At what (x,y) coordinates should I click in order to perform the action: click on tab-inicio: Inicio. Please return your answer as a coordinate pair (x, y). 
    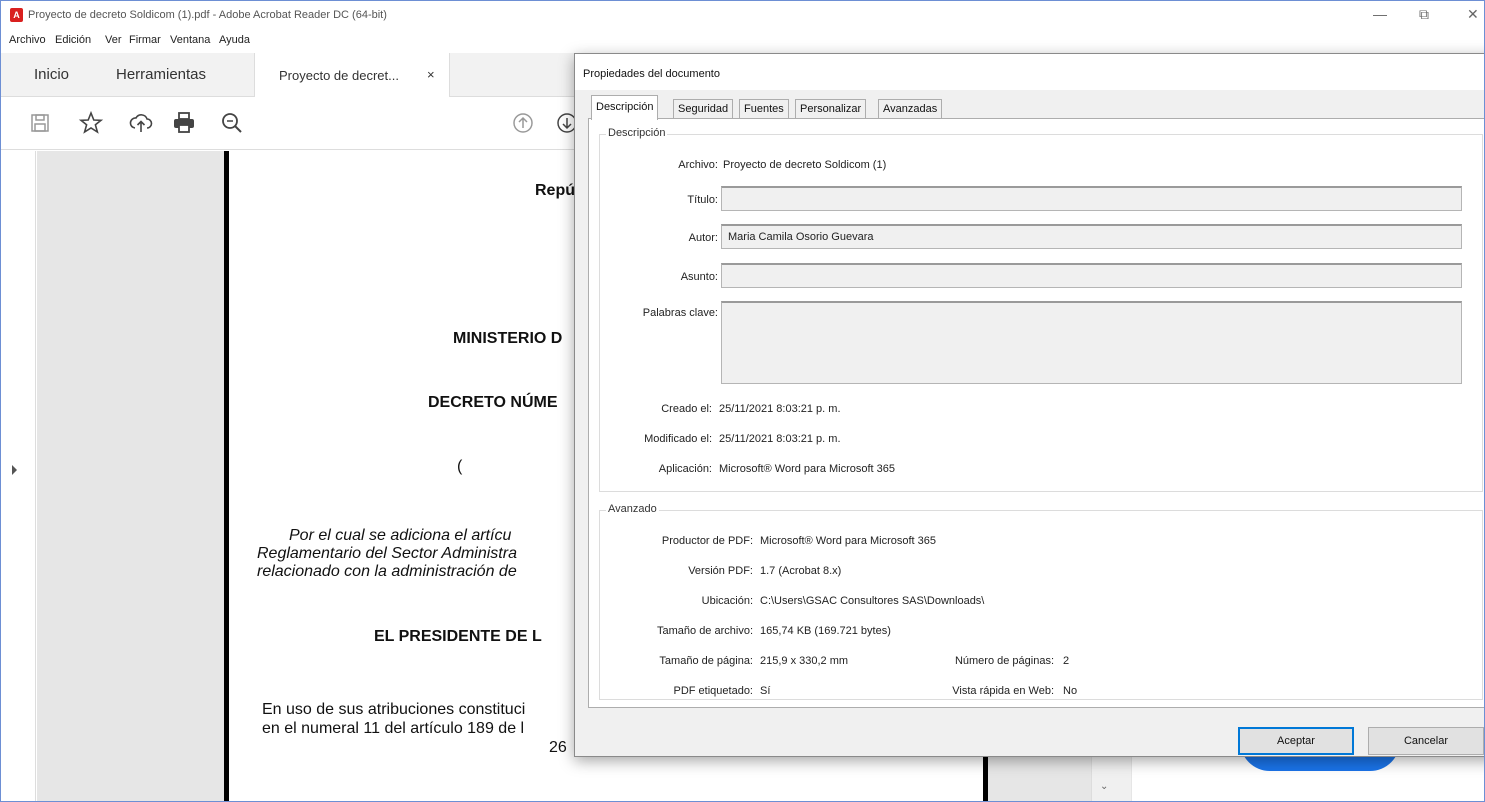
    Looking at the image, I should click on (51, 74).